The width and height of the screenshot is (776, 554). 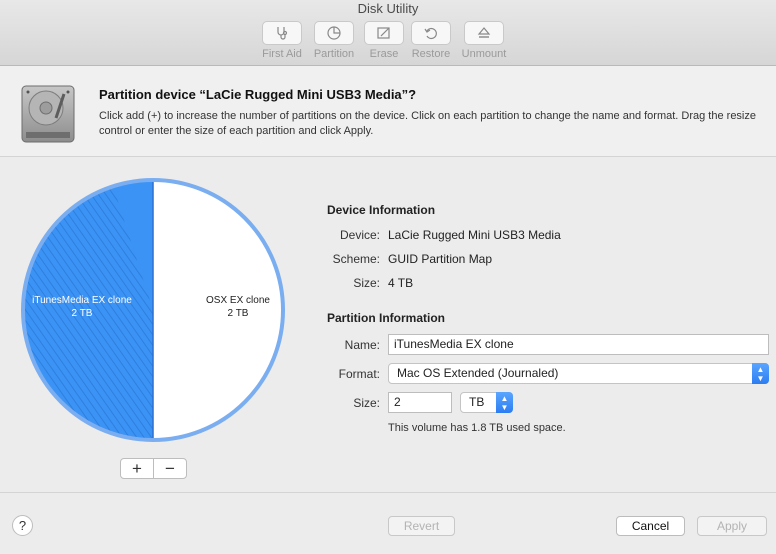 What do you see at coordinates (431, 33) in the screenshot?
I see `restore-icon` at bounding box center [431, 33].